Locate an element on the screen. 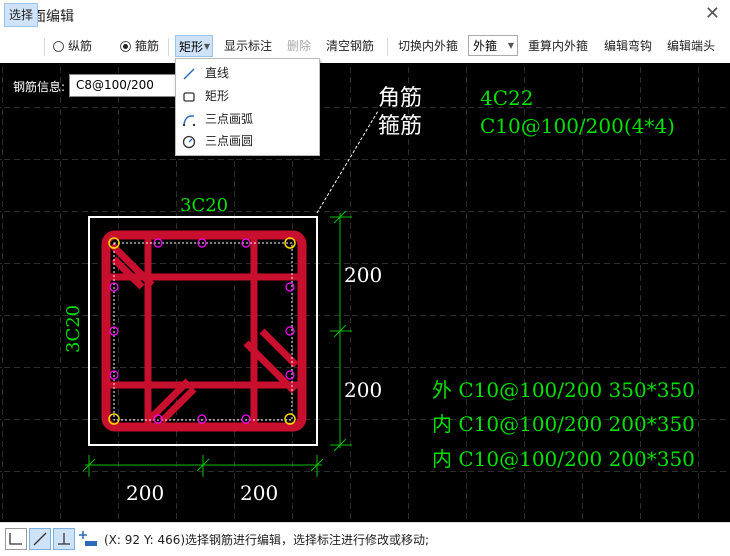 The height and width of the screenshot is (556, 730). dim-right-top: 200 is located at coordinates (363, 275).